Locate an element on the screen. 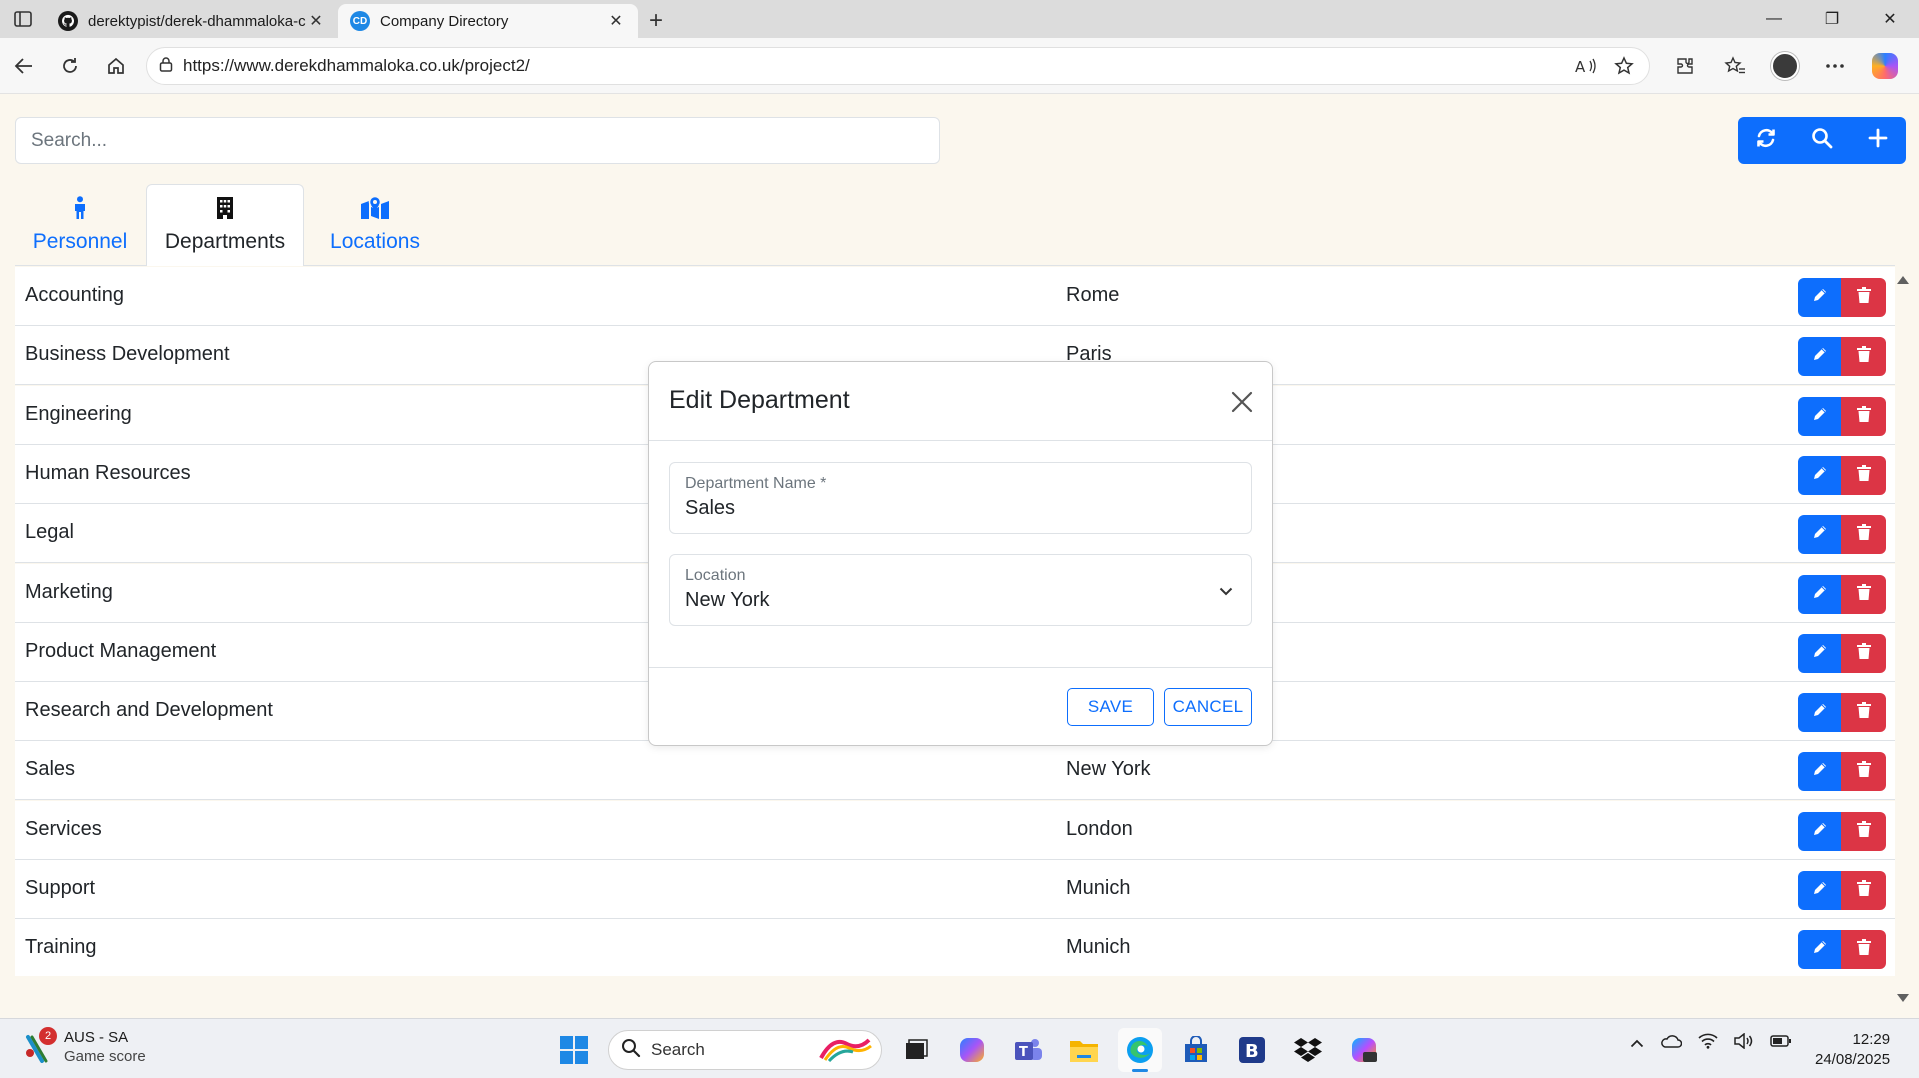 This screenshot has width=1919, height=1078. taskbar-apps: Search T B is located at coordinates (969, 1050).